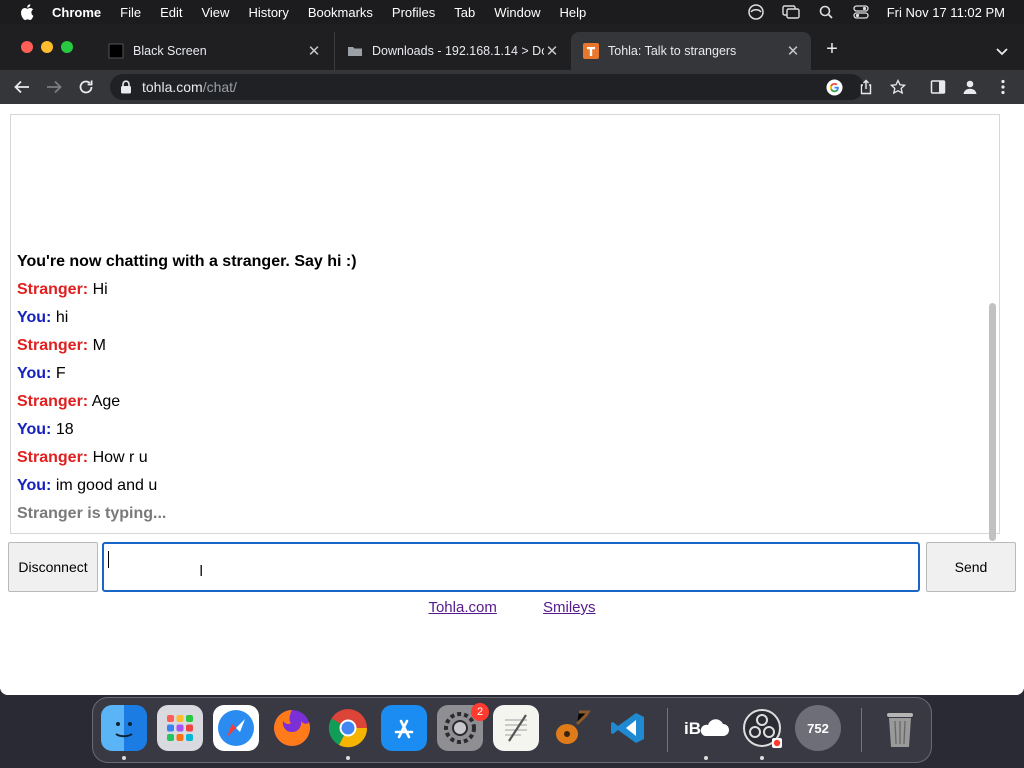 The height and width of the screenshot is (768, 1024). Describe the element at coordinates (120, 457) in the screenshot. I see `message-text: How r u` at that location.